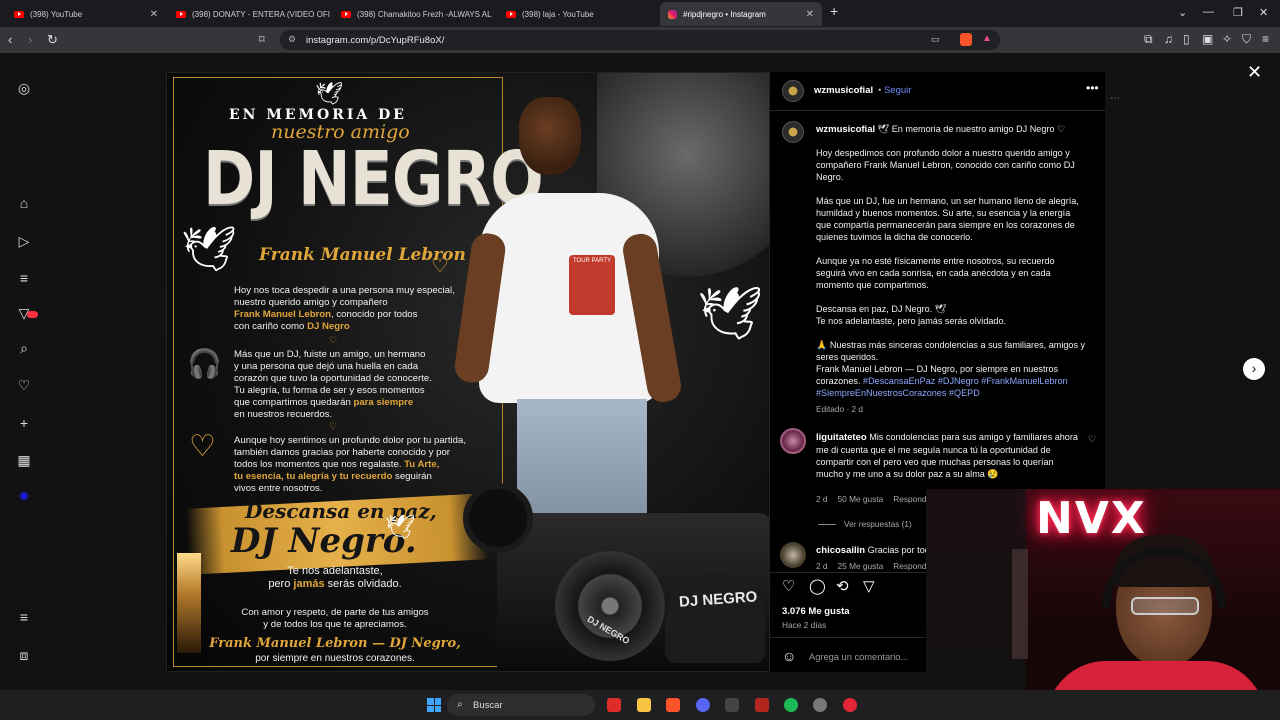 The width and height of the screenshot is (1280, 720). I want to click on view-replies-button: Ver respuestas (1), so click(865, 524).